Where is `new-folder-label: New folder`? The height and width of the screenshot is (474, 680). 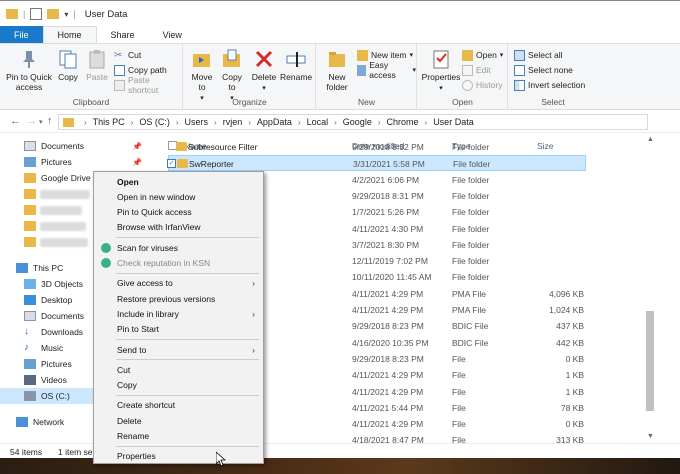
new-folder-label: New folder is located at coordinates (337, 82).